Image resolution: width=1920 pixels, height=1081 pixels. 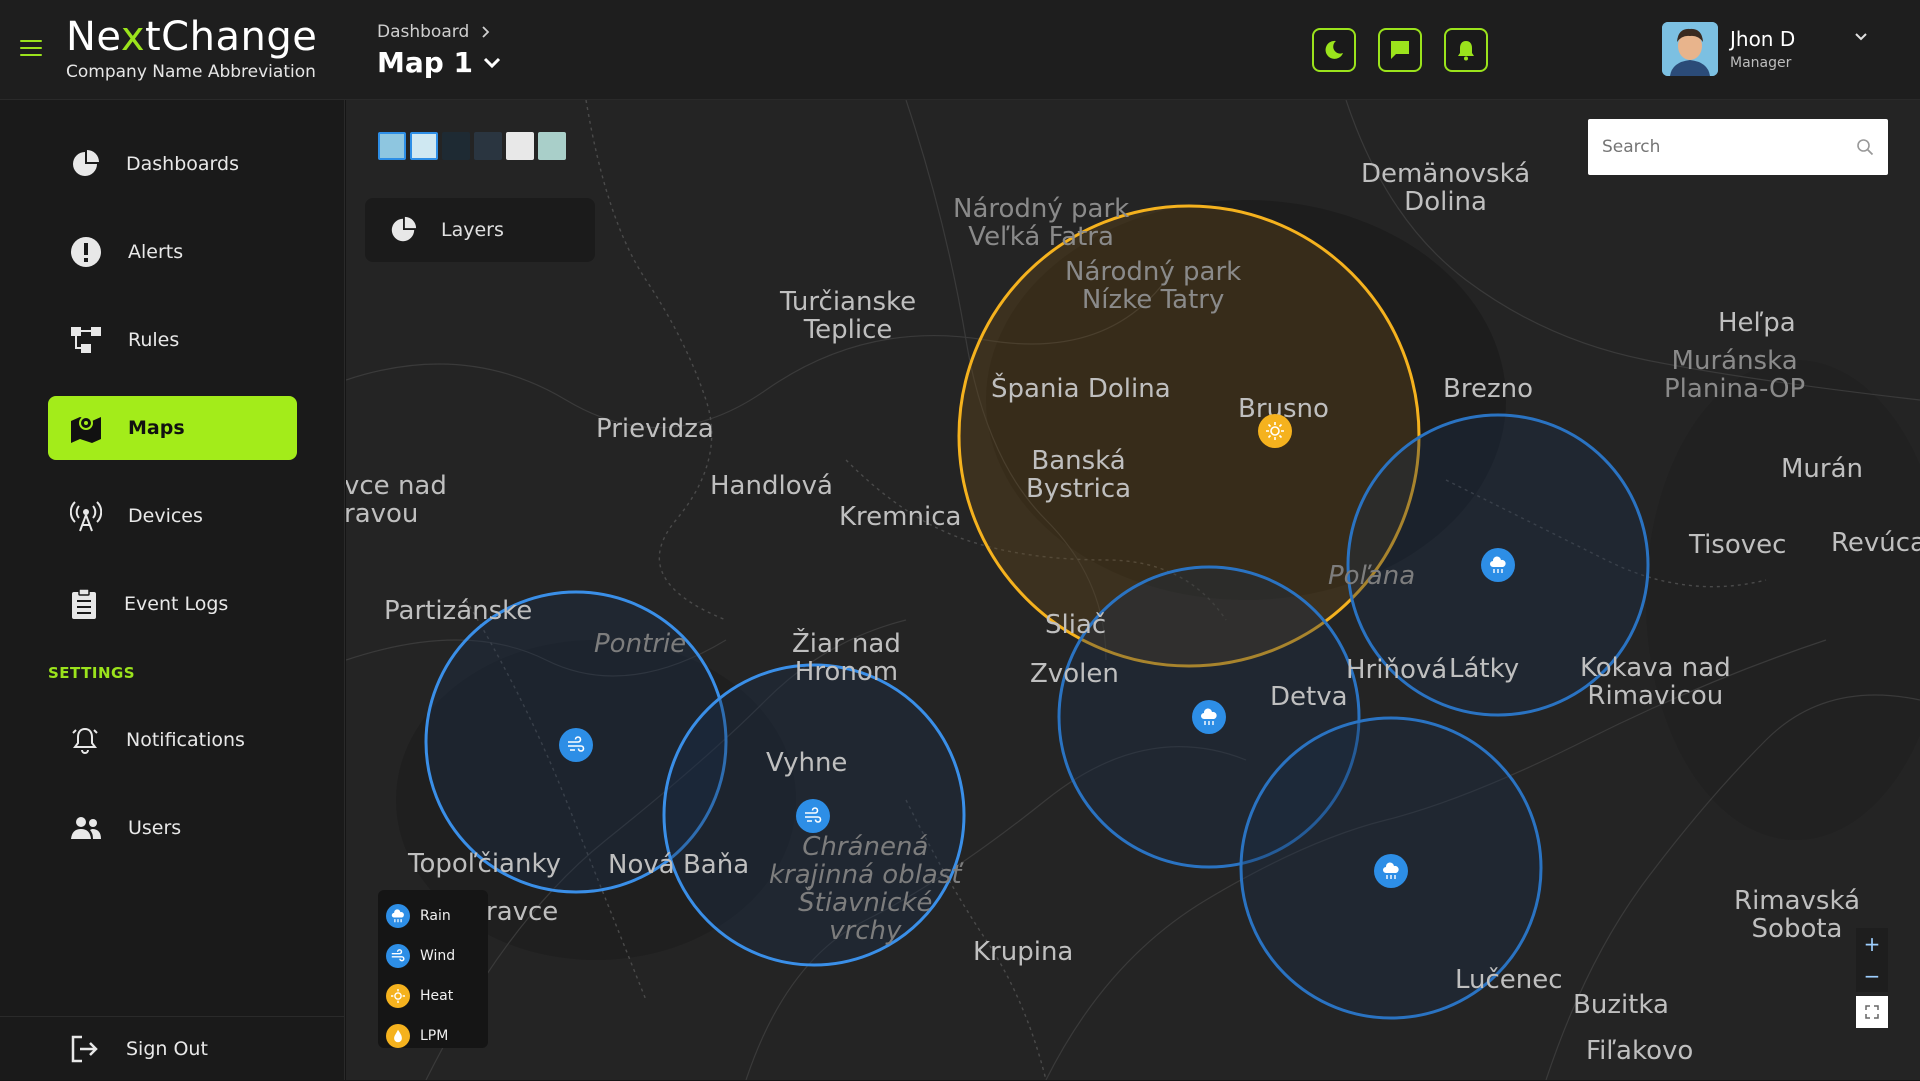 I want to click on flame-icon, so click(x=398, y=1036).